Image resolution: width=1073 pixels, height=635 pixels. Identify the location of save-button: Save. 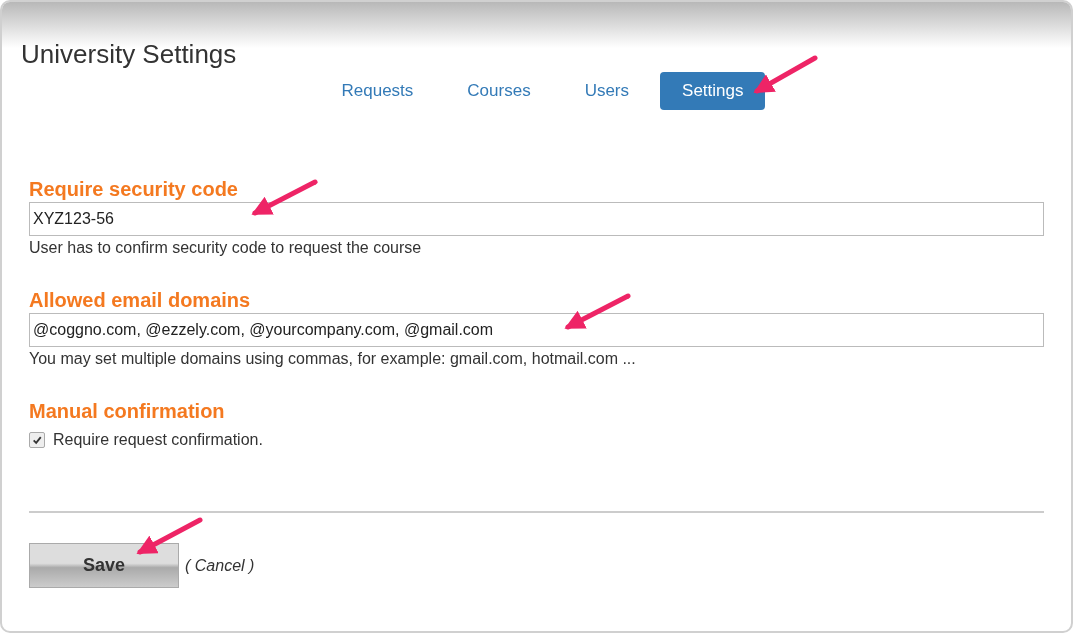
(104, 565).